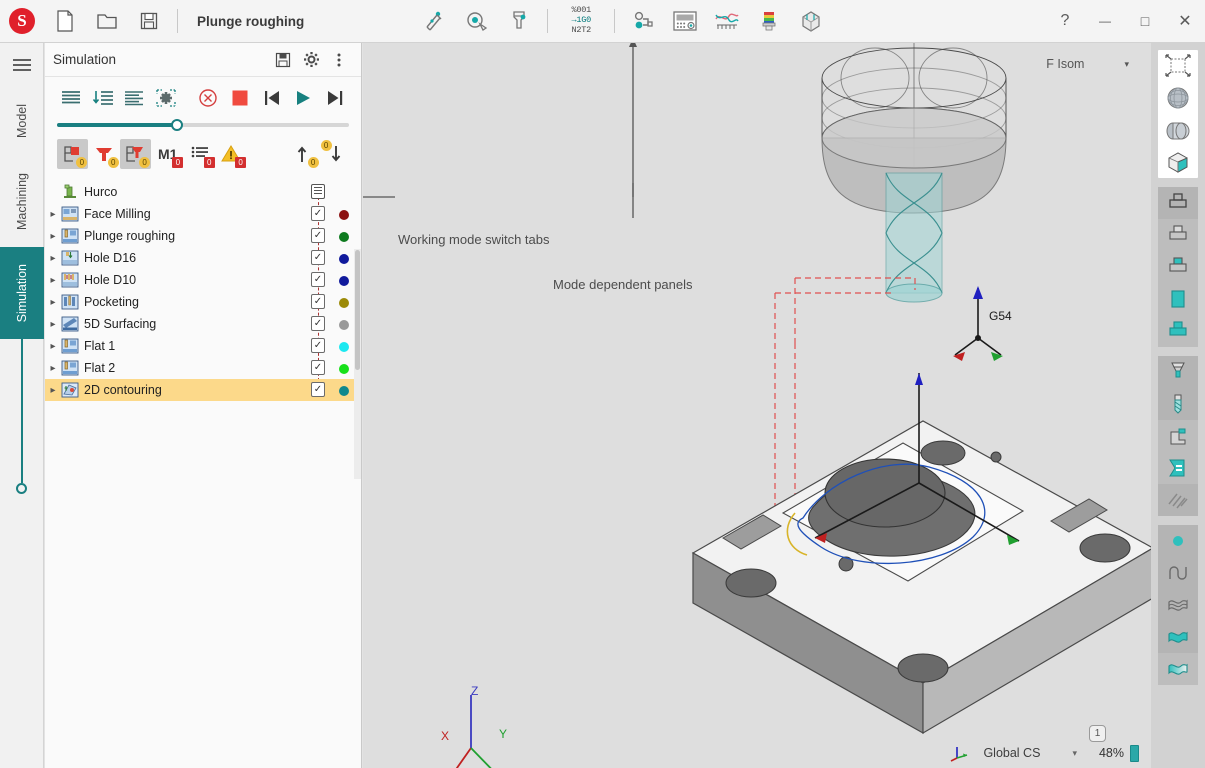 Image resolution: width=1205 pixels, height=768 pixels. I want to click on tree-row-flat-1: ▸ Flat 1 ✓, so click(203, 346).